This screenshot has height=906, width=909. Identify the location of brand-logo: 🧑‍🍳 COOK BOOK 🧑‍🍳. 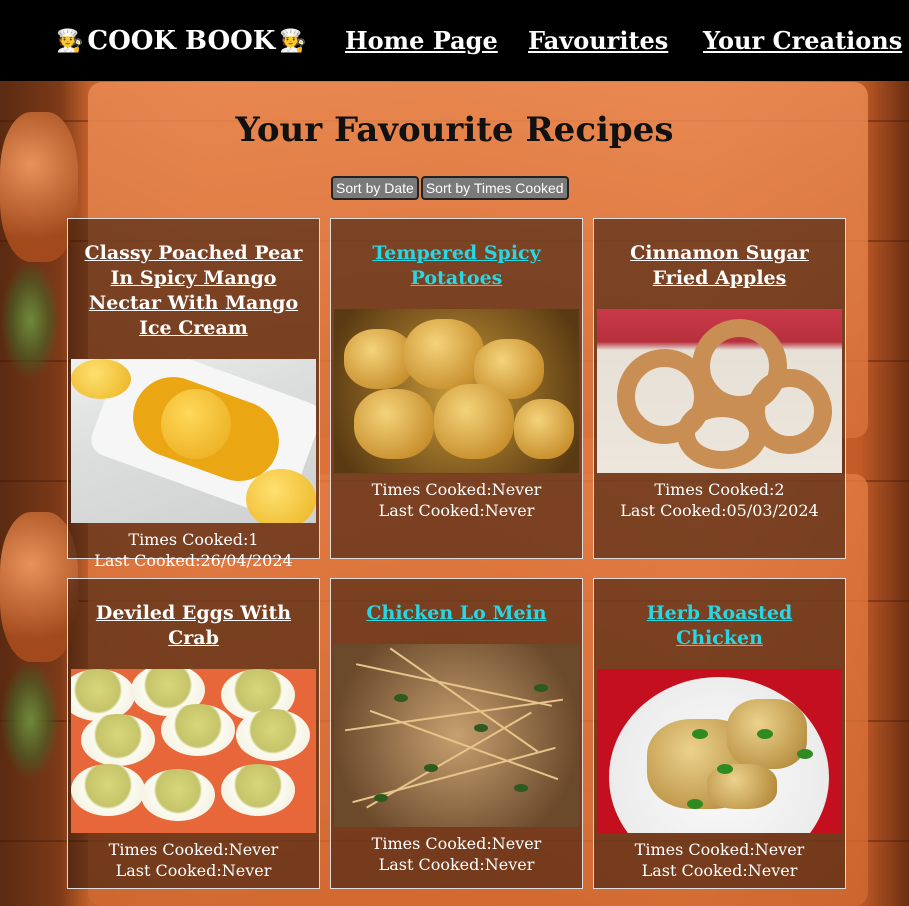
(181, 41).